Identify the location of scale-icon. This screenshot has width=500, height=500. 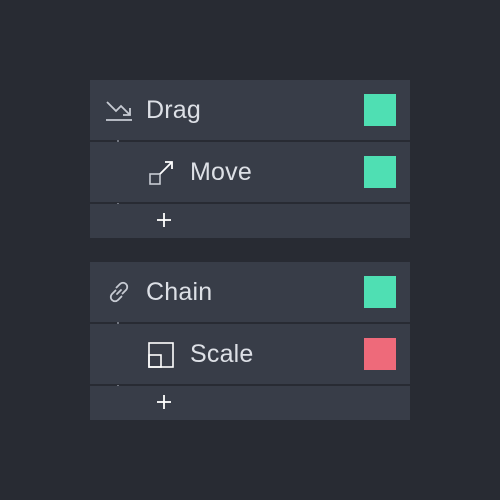
(161, 355).